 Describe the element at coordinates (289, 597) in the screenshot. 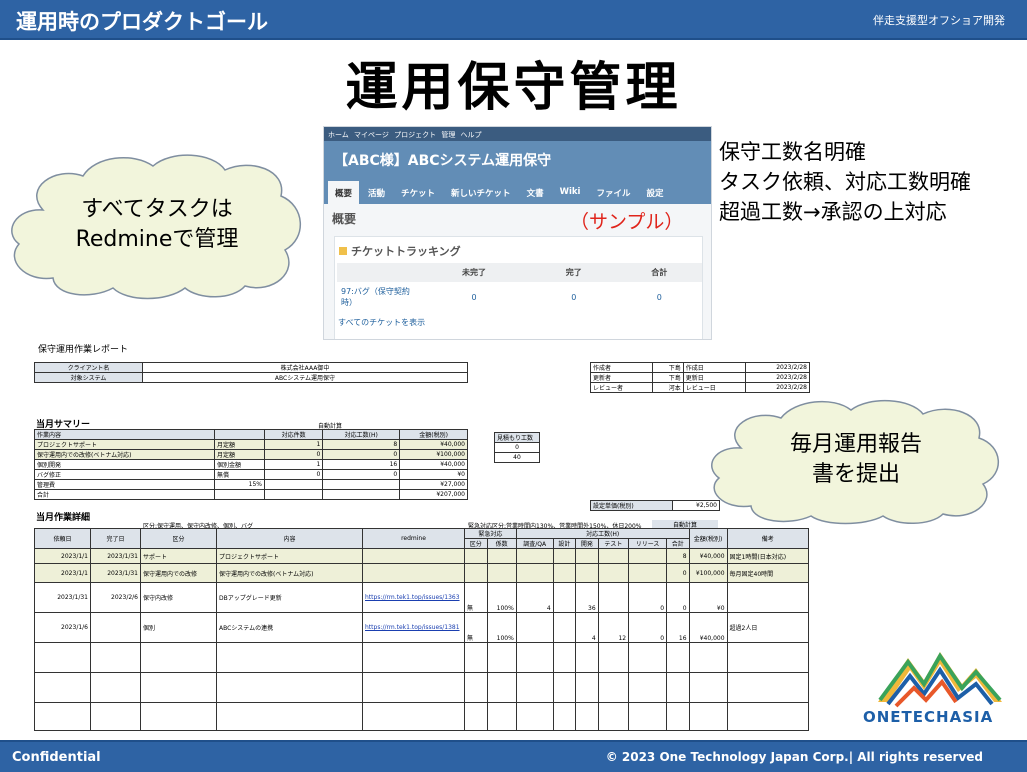

I see `detail-cell: DBアップグレード更新` at that location.